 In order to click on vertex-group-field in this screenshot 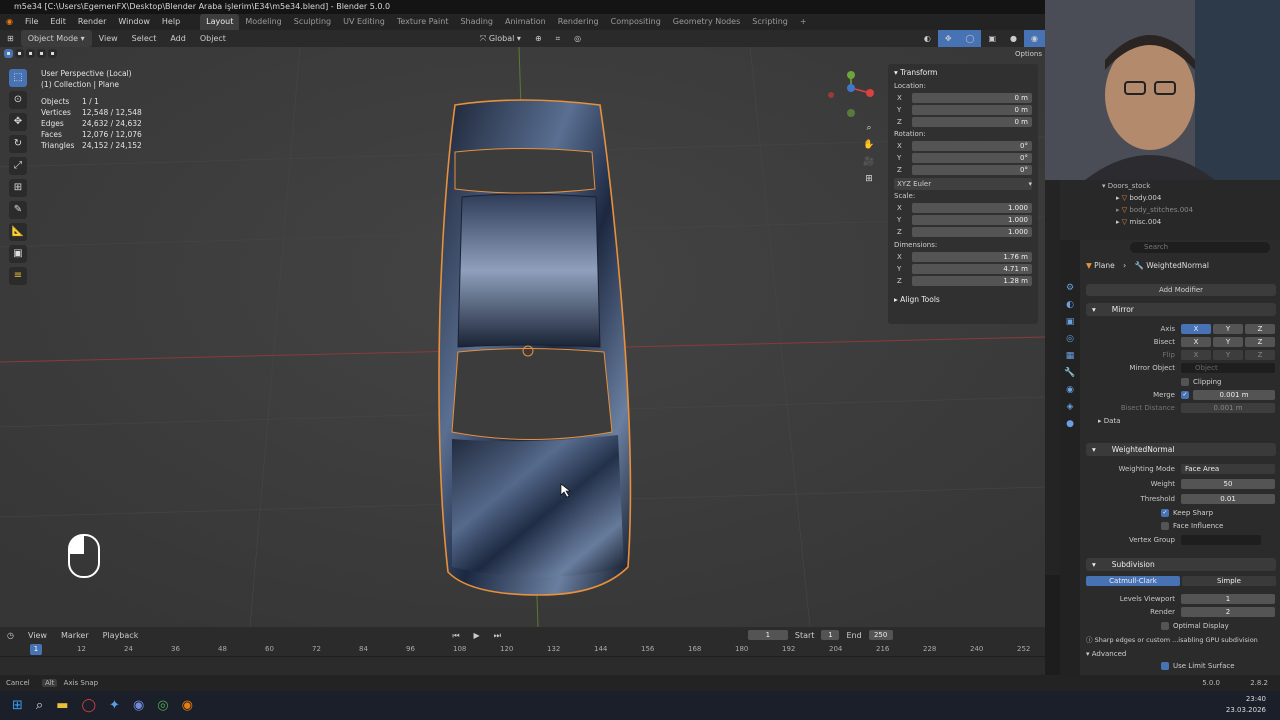, I will do `click(1221, 540)`.